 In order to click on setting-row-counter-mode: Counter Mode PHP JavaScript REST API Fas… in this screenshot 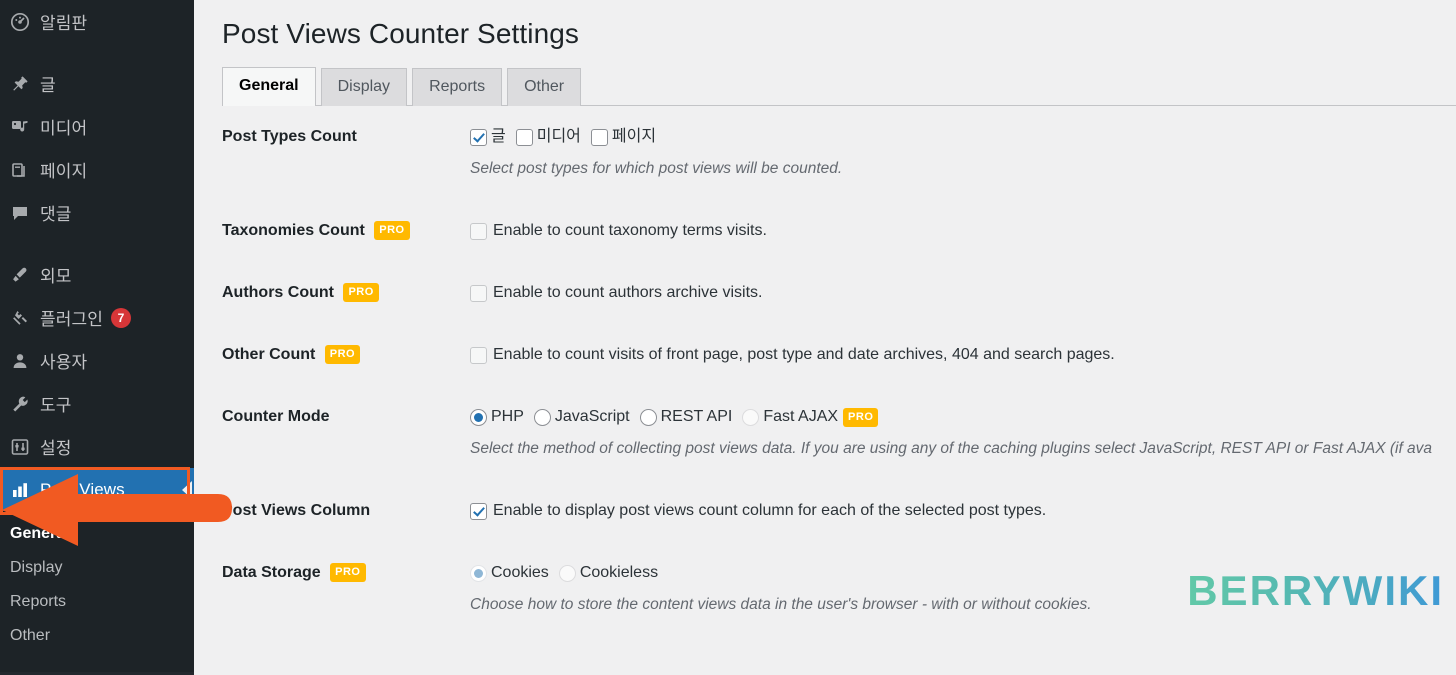, I will do `click(825, 433)`.